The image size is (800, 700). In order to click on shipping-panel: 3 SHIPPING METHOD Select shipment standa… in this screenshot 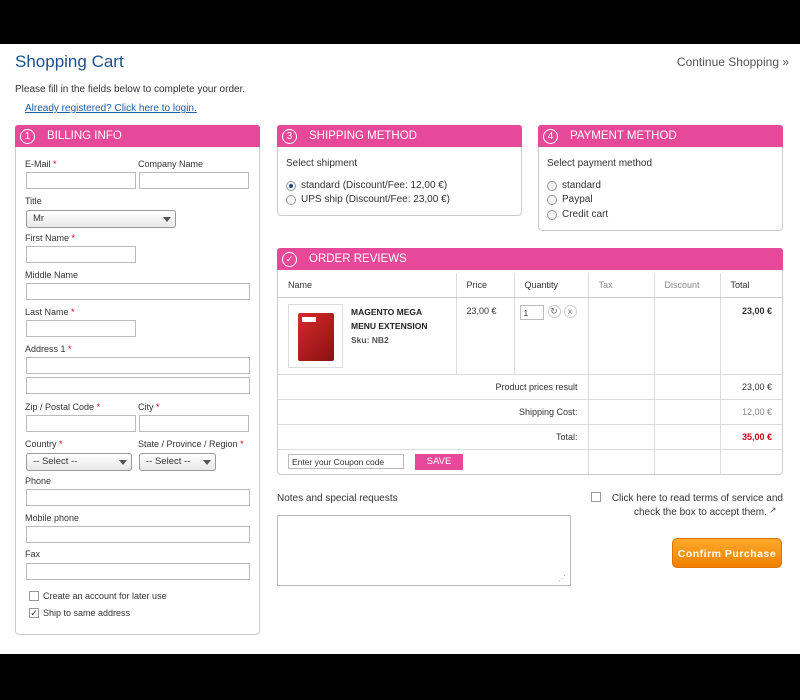, I will do `click(399, 170)`.